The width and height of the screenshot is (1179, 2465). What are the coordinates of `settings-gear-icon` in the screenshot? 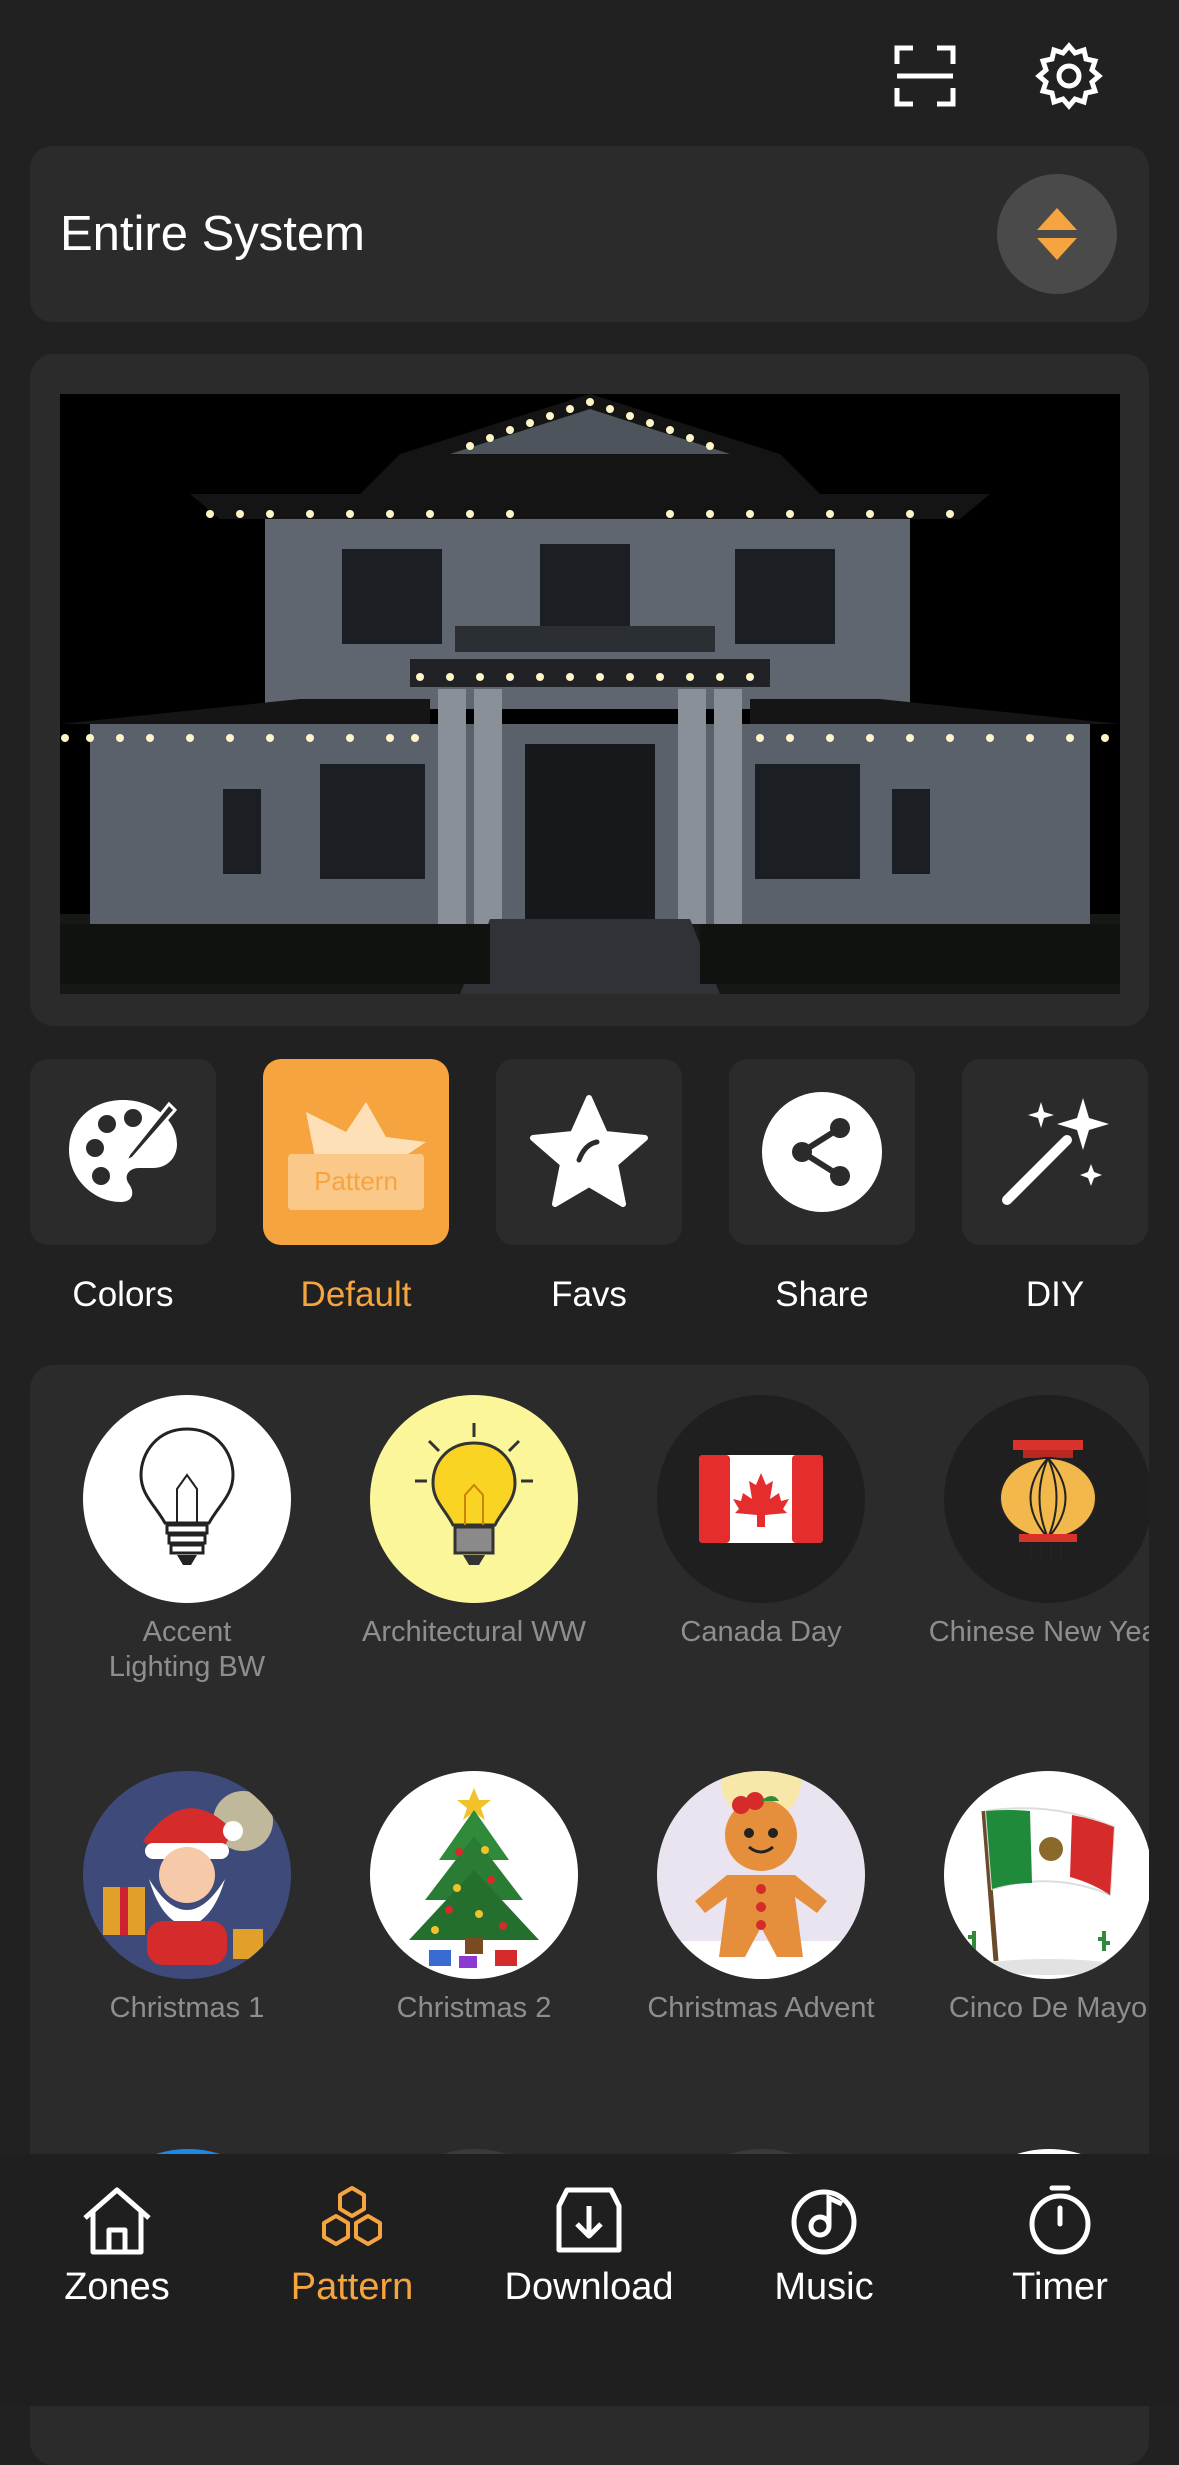 It's located at (1069, 76).